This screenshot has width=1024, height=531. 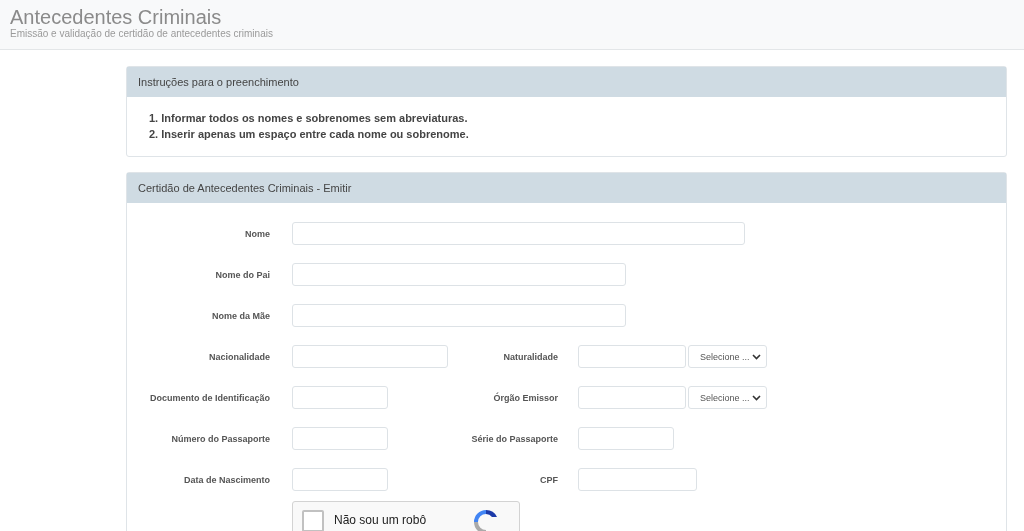 What do you see at coordinates (530, 356) in the screenshot?
I see `field-label: Naturalidade` at bounding box center [530, 356].